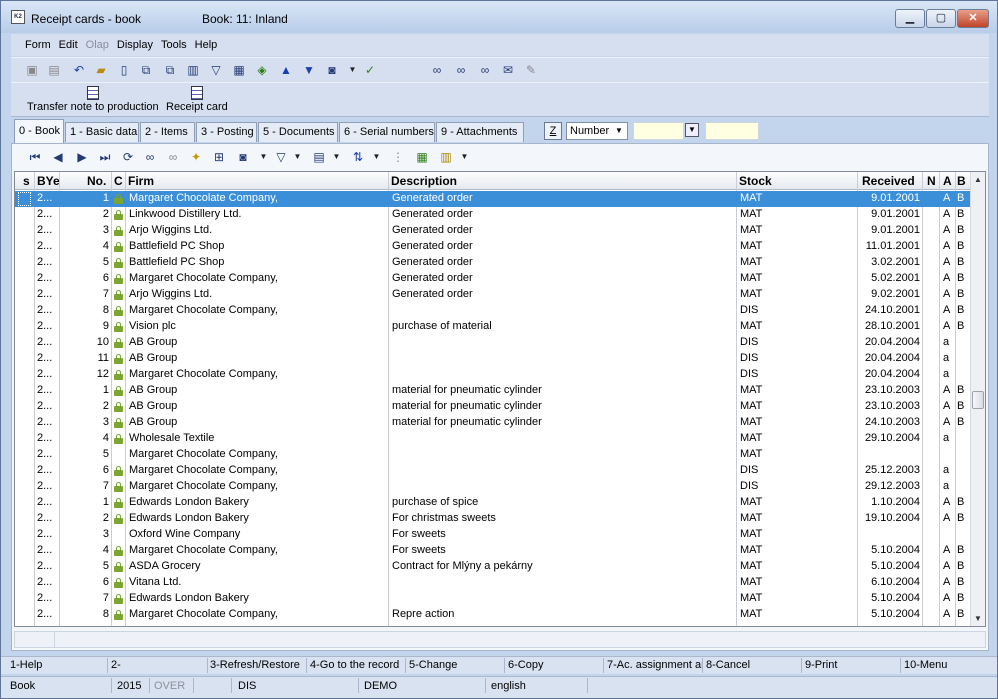  Describe the element at coordinates (48, 181) in the screenshot. I see `column-header-bye: BYe` at that location.